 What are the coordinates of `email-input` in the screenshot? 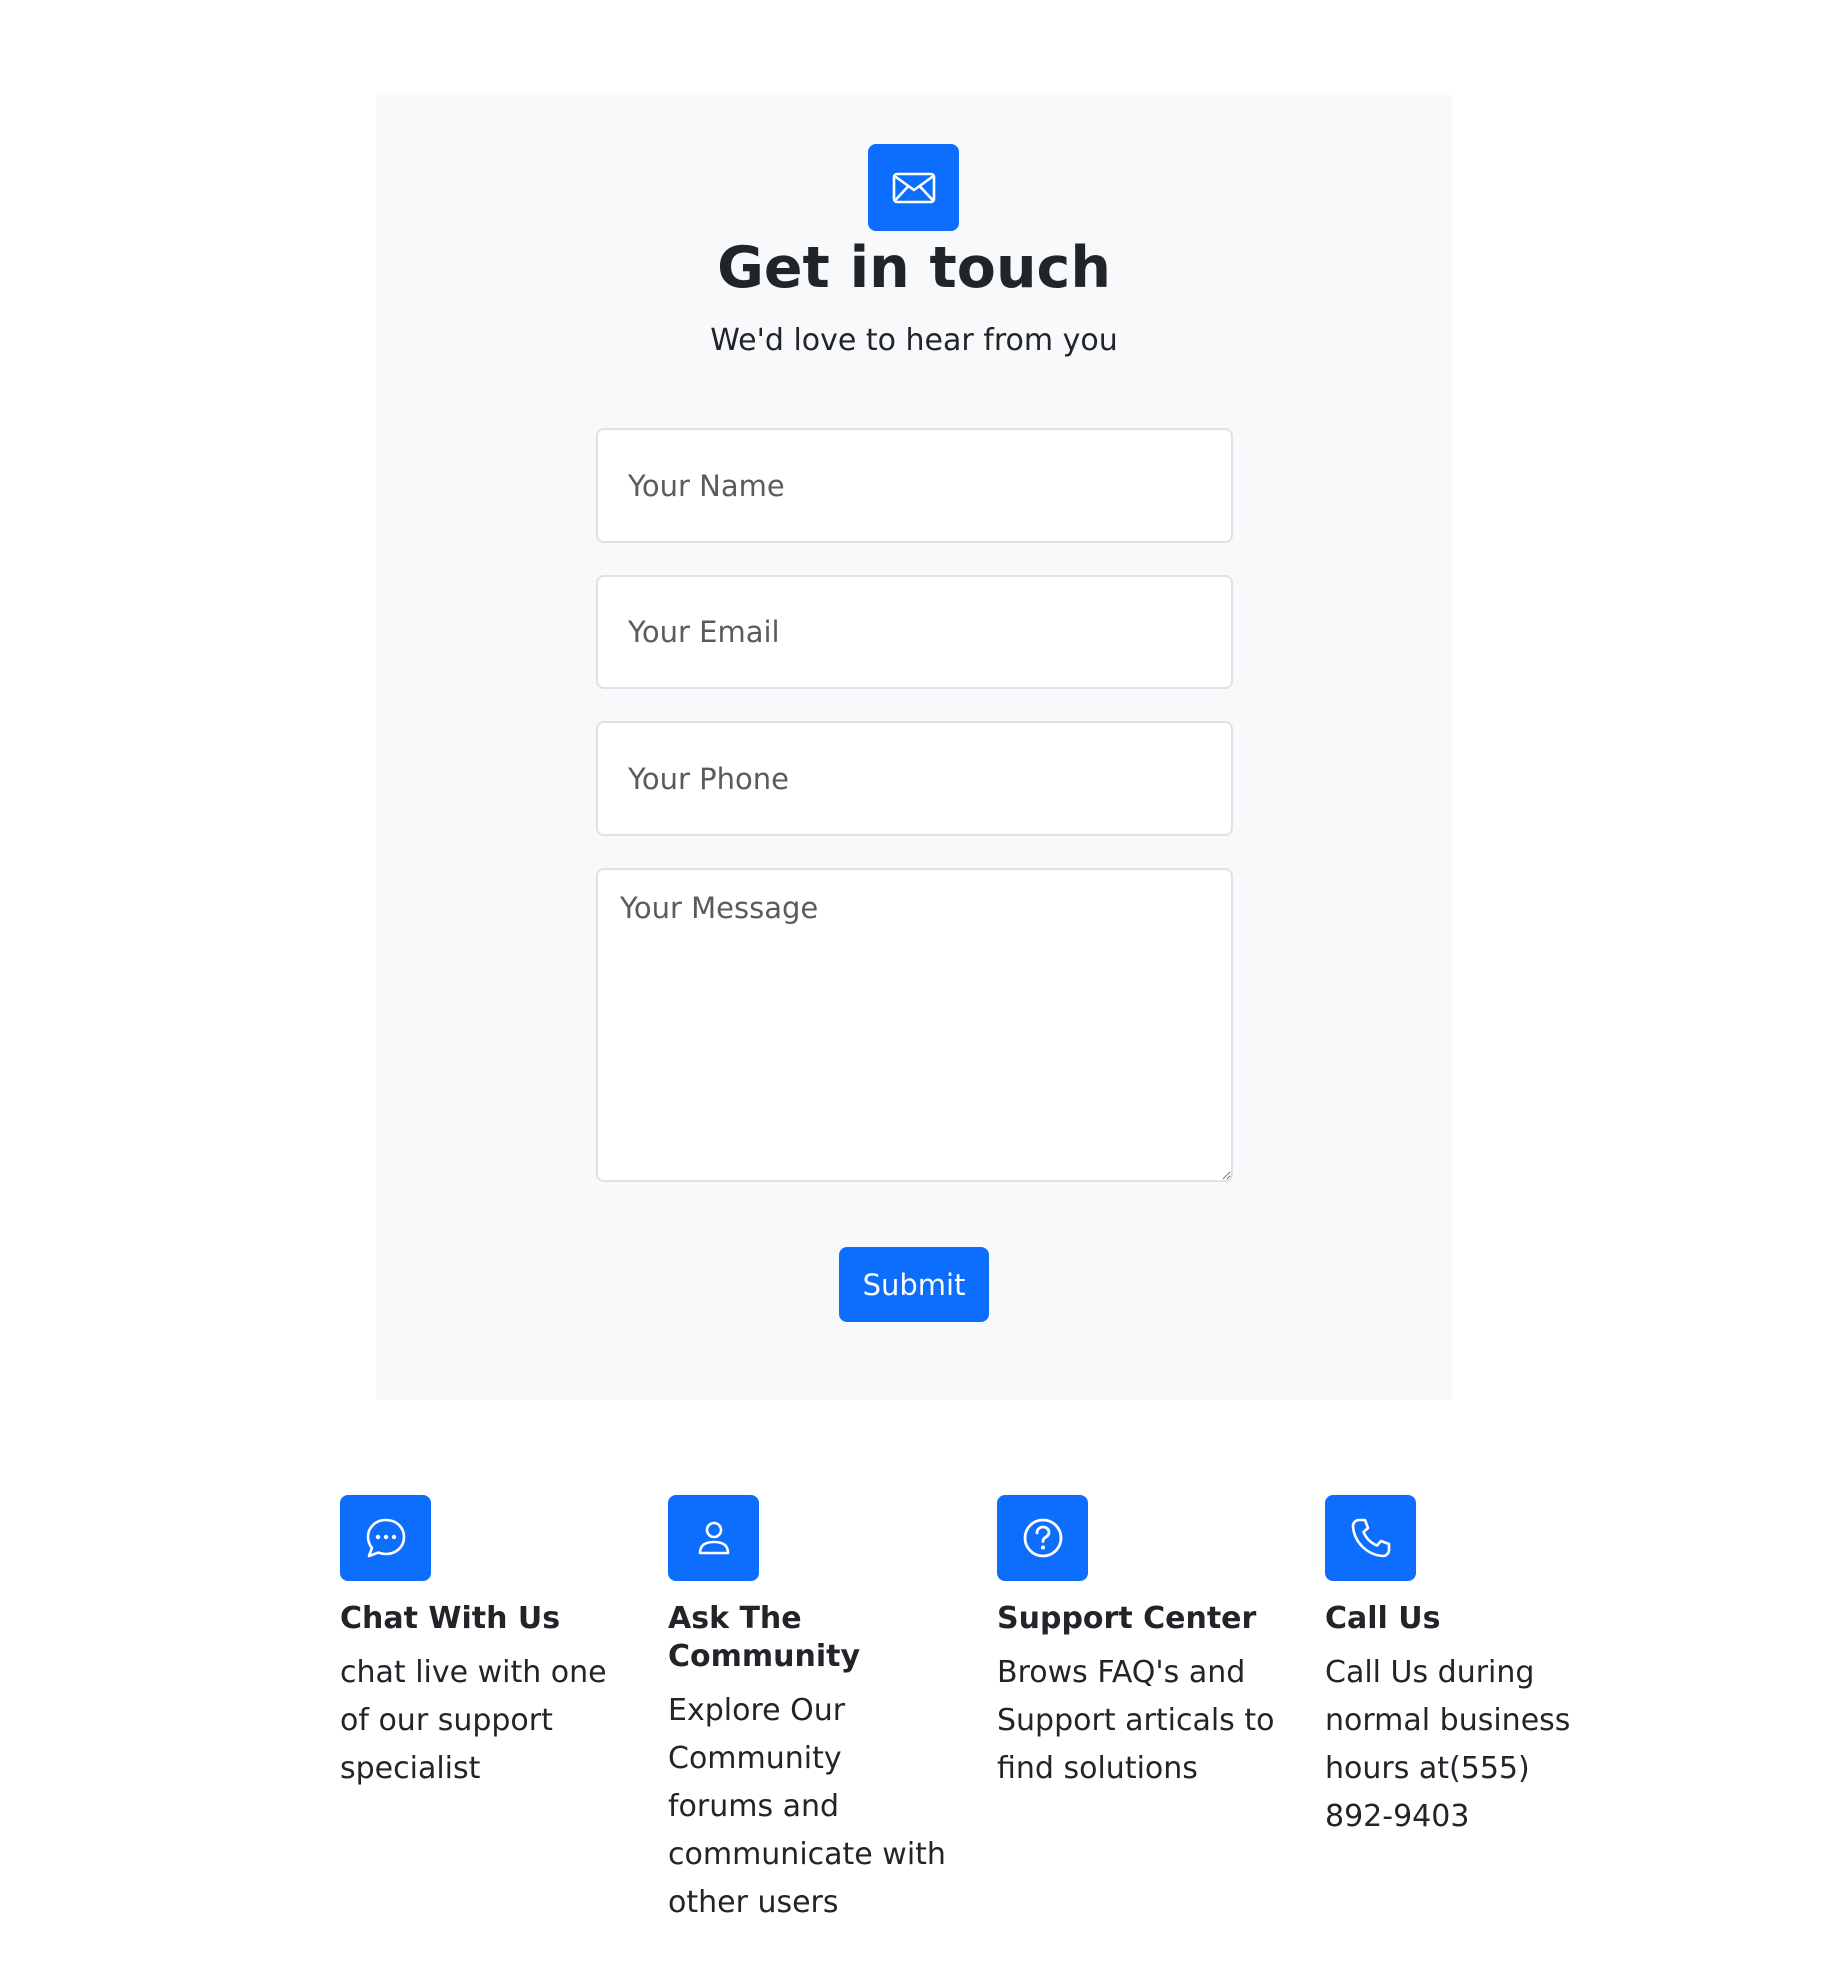 It's located at (914, 632).